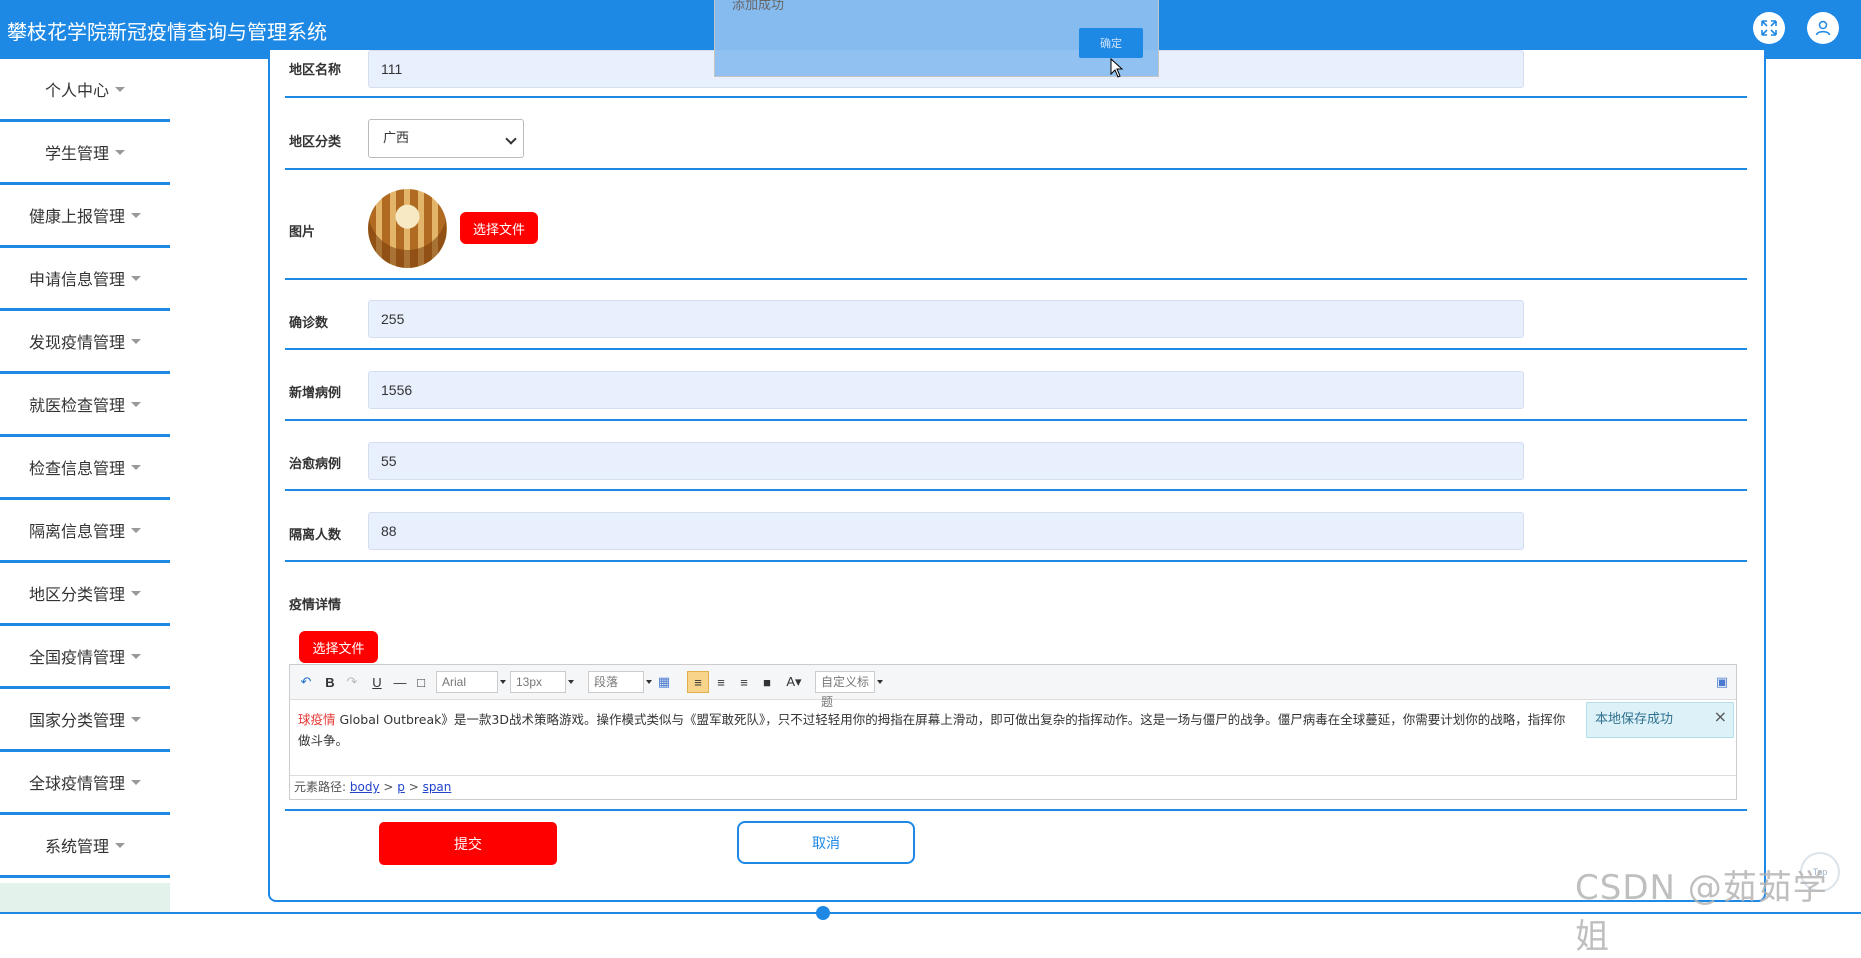  Describe the element at coordinates (315, 605) in the screenshot. I see `details-label: 疫情详情` at that location.